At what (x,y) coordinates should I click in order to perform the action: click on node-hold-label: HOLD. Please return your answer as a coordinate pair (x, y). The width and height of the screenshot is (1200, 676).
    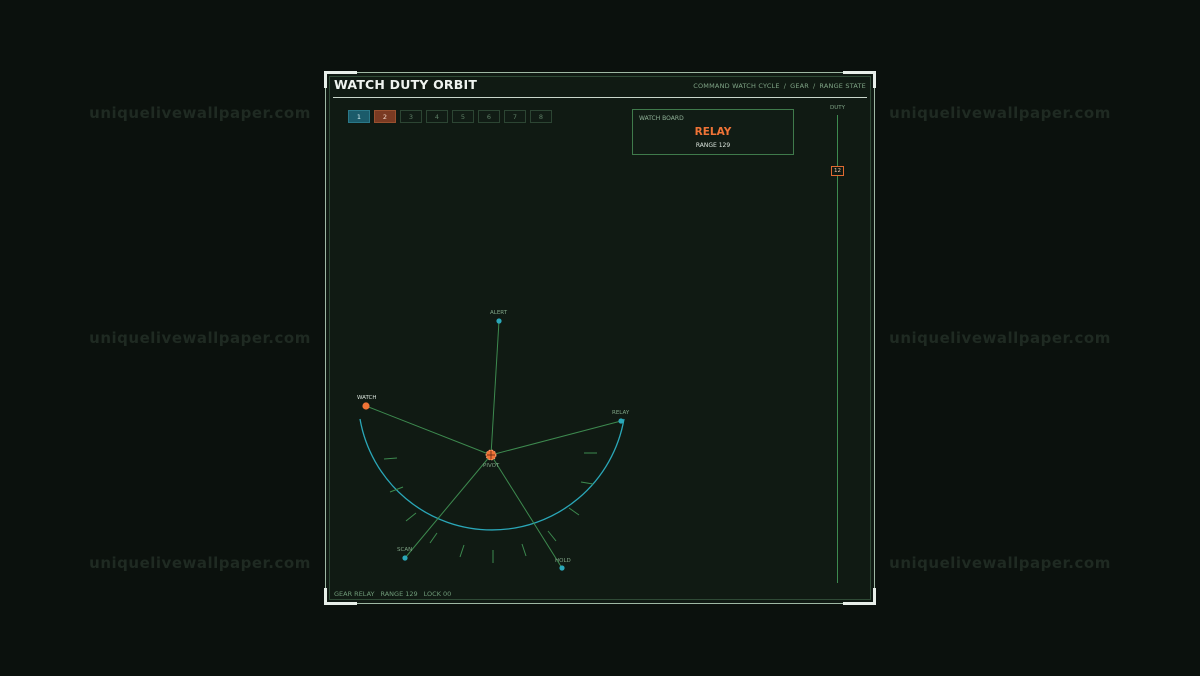
    Looking at the image, I should click on (563, 561).